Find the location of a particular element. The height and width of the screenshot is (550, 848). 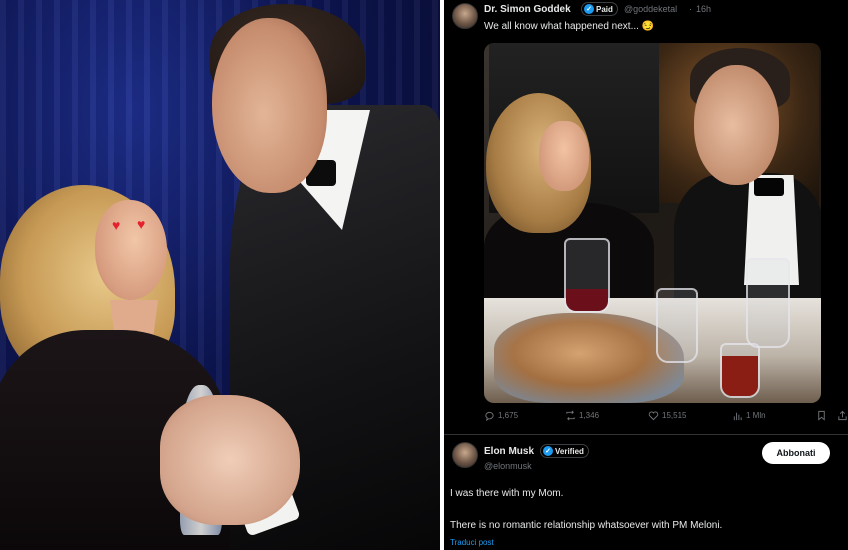

badge-label: Verified is located at coordinates (569, 451).